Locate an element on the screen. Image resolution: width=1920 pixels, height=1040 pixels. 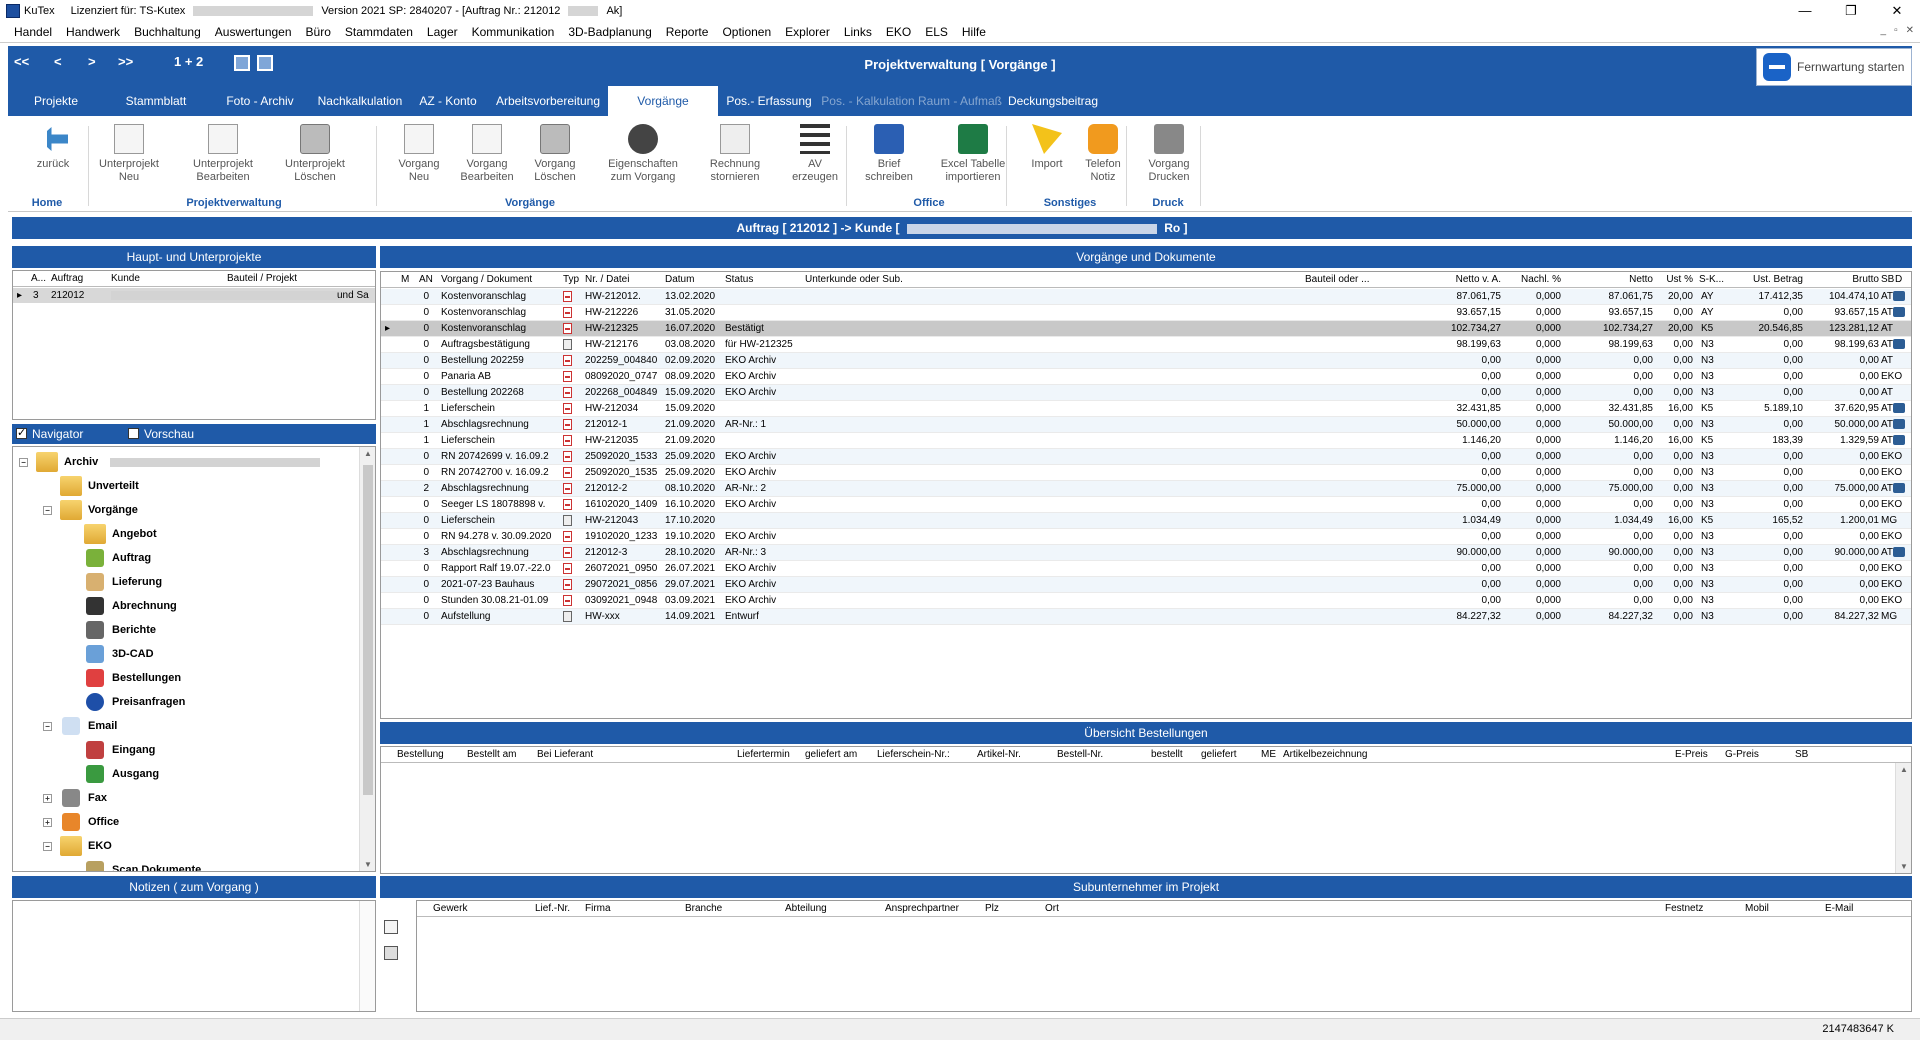
col-header-liefertermin: Liefertermin is located at coordinates (763, 754).